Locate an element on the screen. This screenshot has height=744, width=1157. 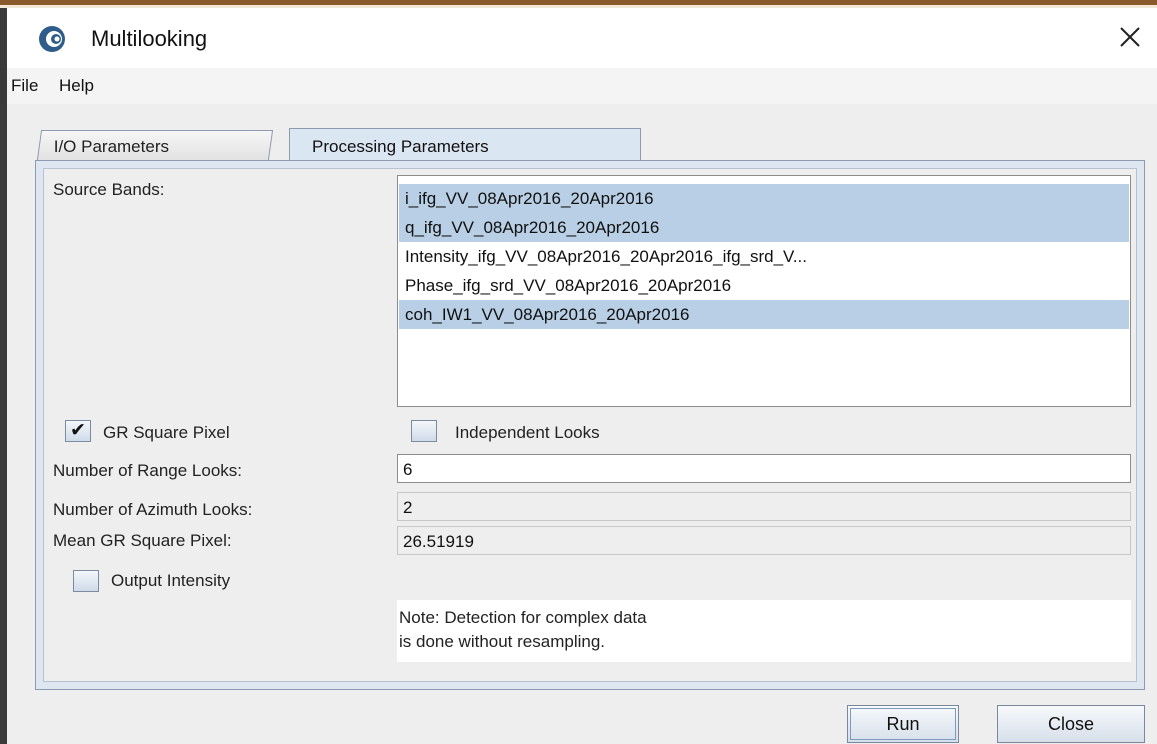
note-line-1: Note: Detection for complex data is located at coordinates (523, 617).